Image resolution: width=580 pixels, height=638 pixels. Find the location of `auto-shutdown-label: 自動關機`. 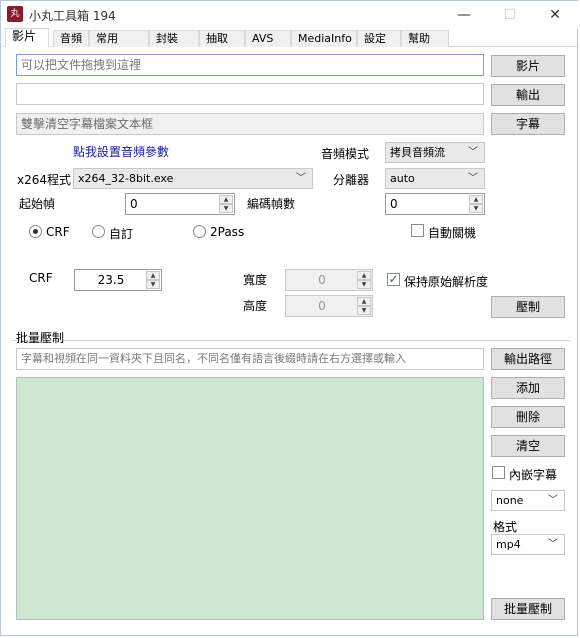

auto-shutdown-label: 自動關機 is located at coordinates (452, 233).